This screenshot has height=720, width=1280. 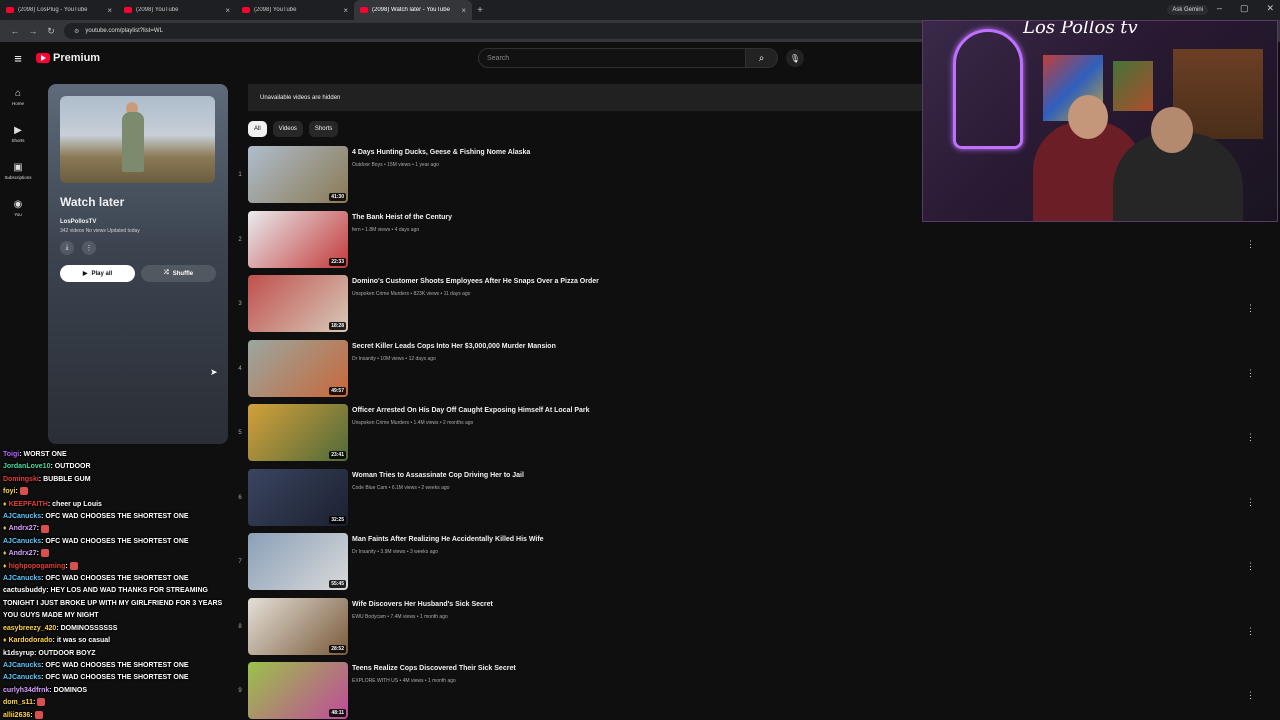 I want to click on forward-icon: →, so click(x=33, y=31).